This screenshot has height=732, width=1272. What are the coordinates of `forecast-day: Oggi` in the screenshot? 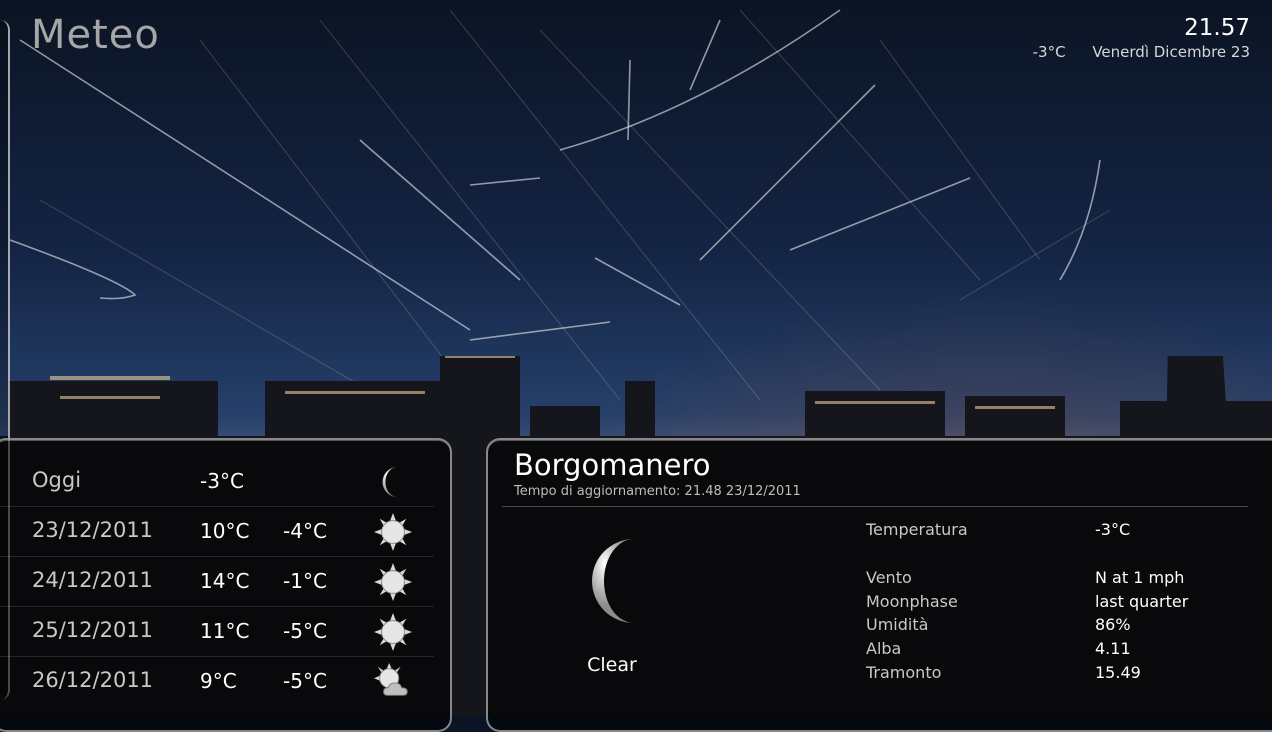 It's located at (57, 480).